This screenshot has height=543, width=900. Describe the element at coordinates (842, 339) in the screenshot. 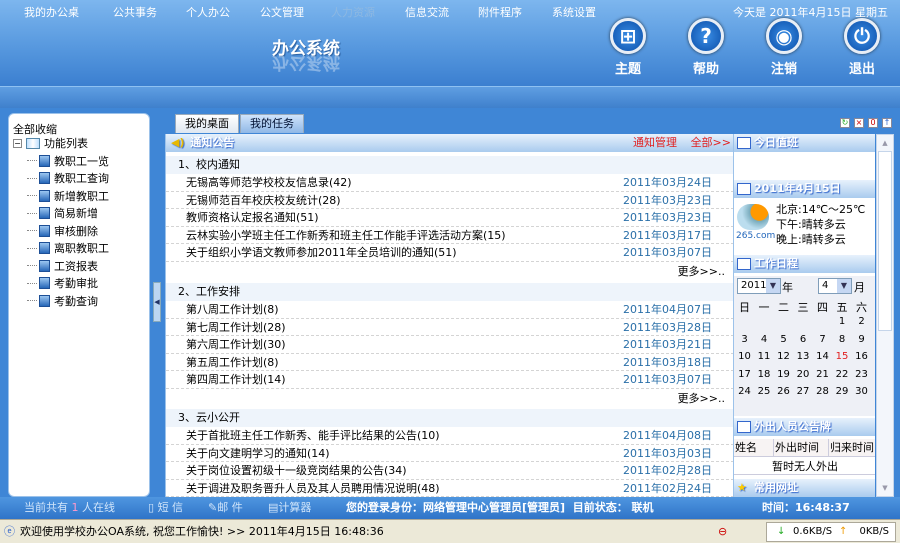

I see `calendar-day: 8` at that location.